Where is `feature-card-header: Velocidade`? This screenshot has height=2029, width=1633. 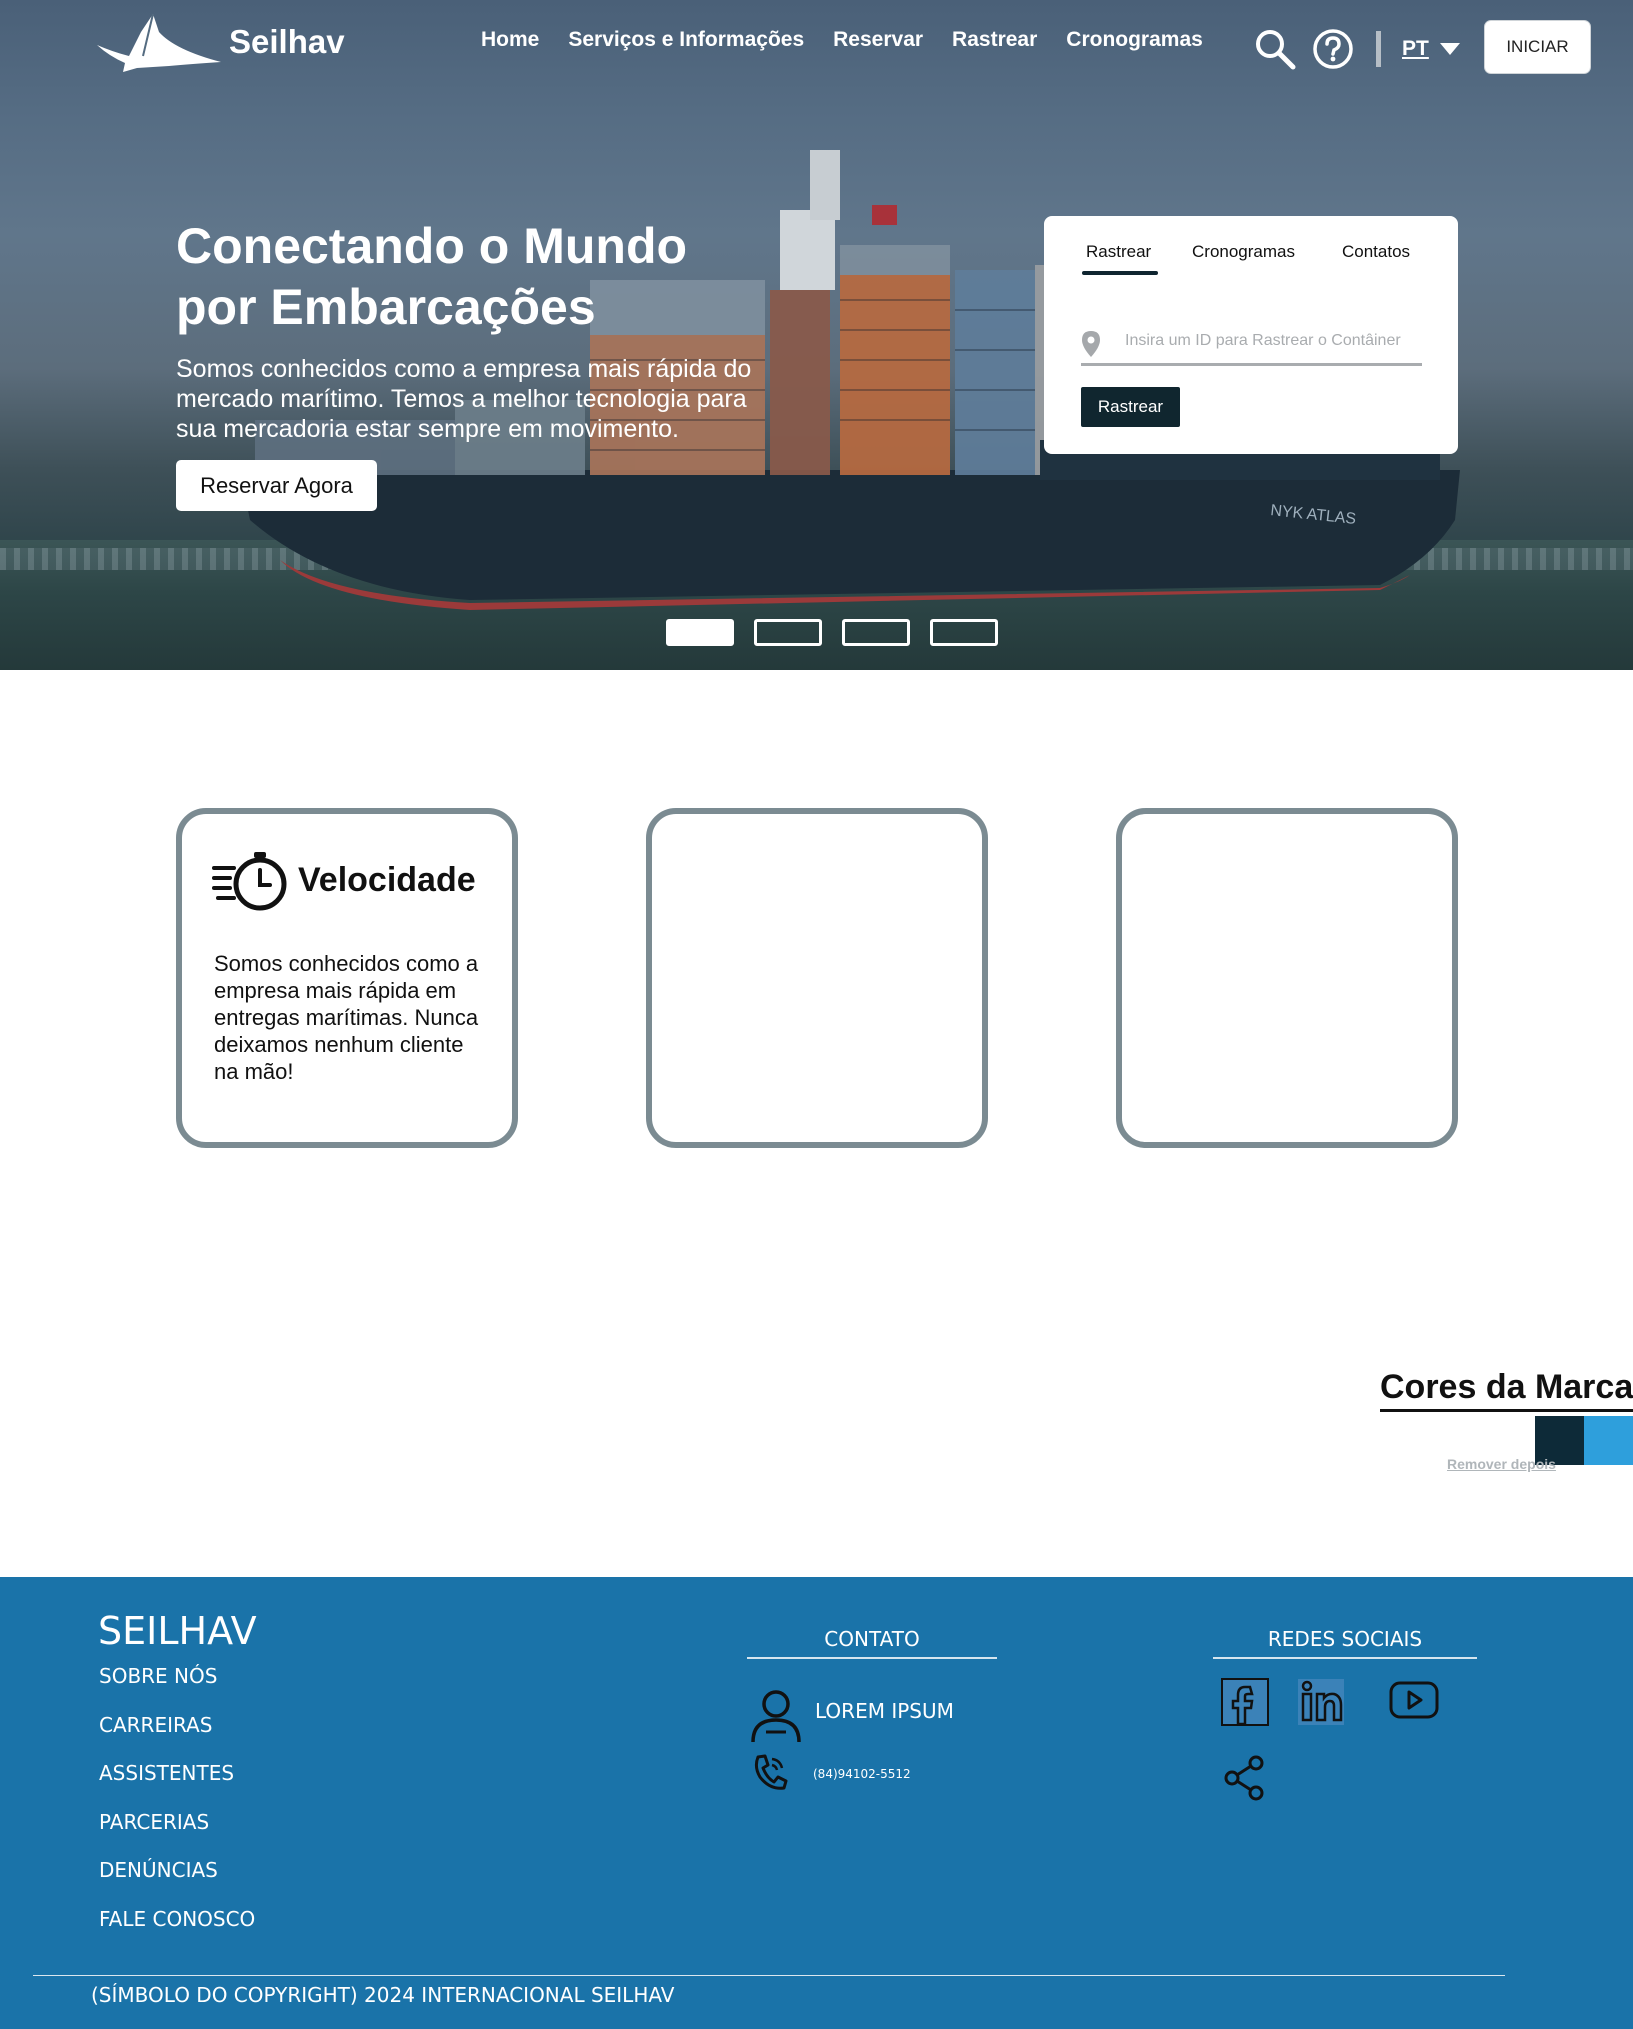 feature-card-header: Velocidade is located at coordinates (344, 880).